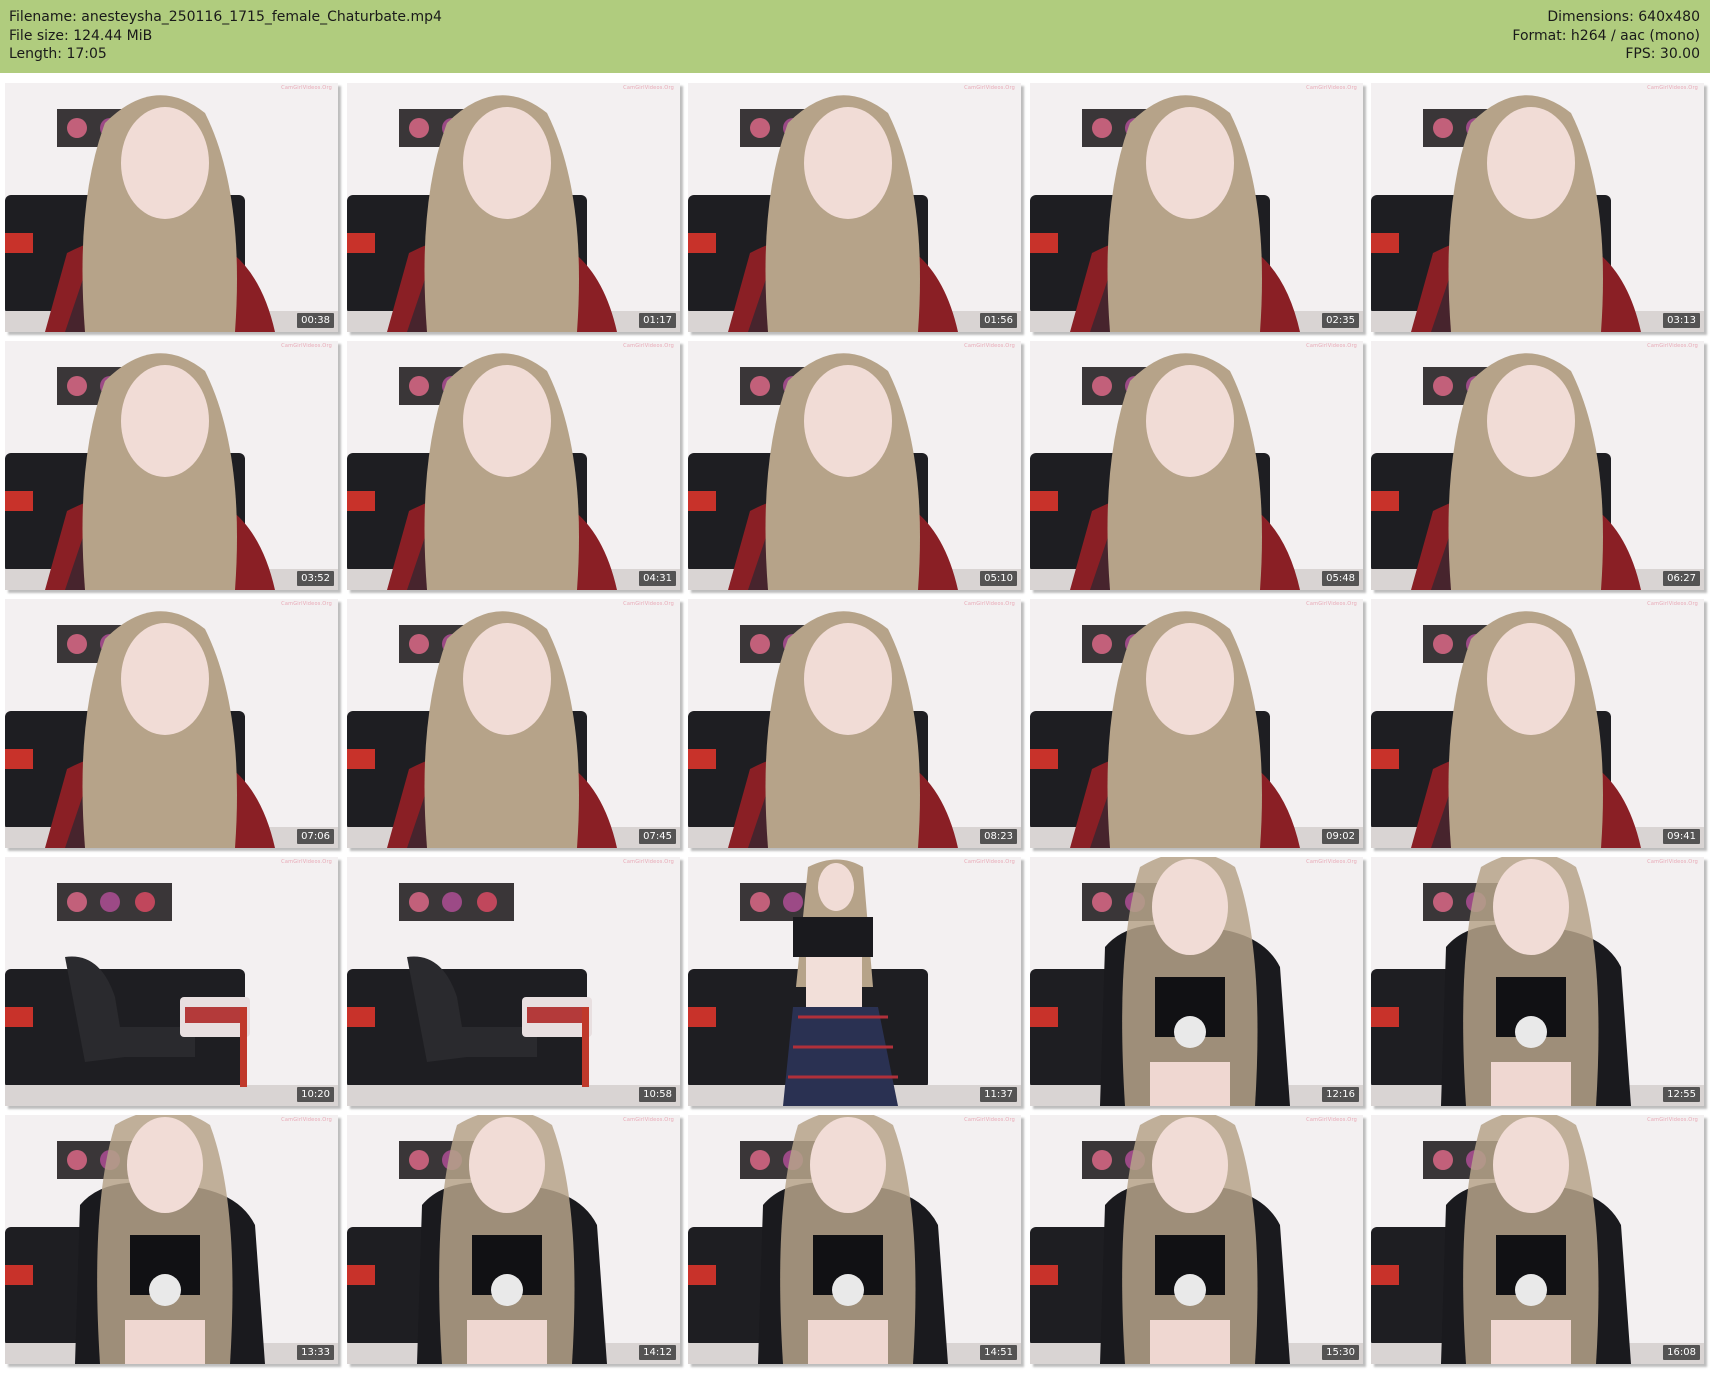 This screenshot has height=1373, width=1710. What do you see at coordinates (1681, 1352) in the screenshot?
I see `timestamp-badge: 16:08` at bounding box center [1681, 1352].